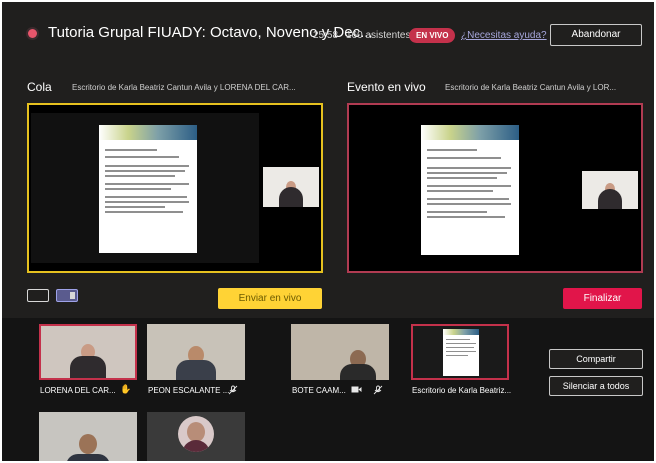  What do you see at coordinates (460, 352) in the screenshot?
I see `screen-share-tile` at bounding box center [460, 352].